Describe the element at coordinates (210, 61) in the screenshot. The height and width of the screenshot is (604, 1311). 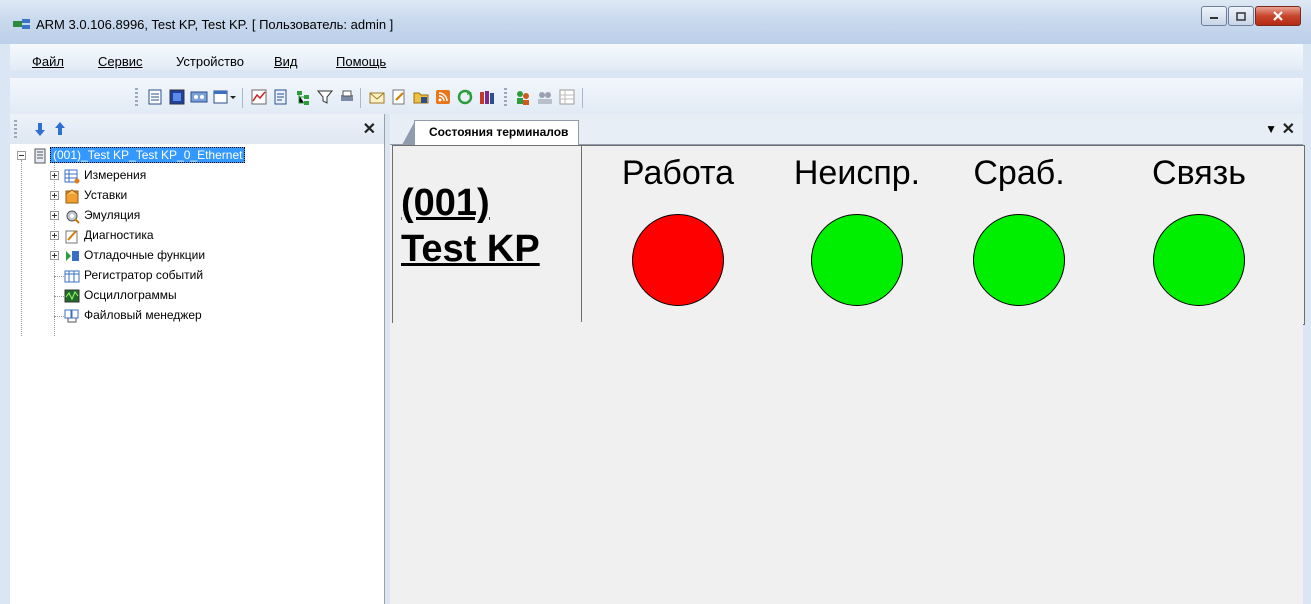
I see `menu-device: Устройство` at that location.